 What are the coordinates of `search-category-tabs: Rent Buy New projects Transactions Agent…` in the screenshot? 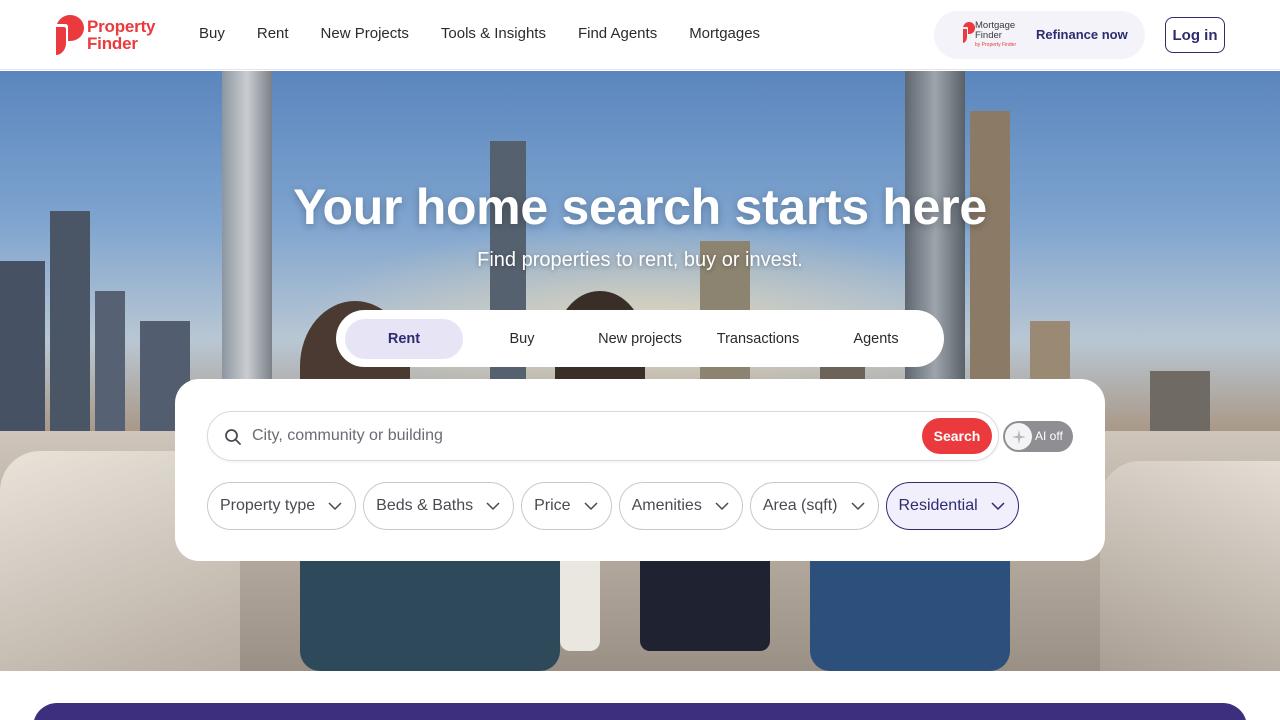 It's located at (640, 338).